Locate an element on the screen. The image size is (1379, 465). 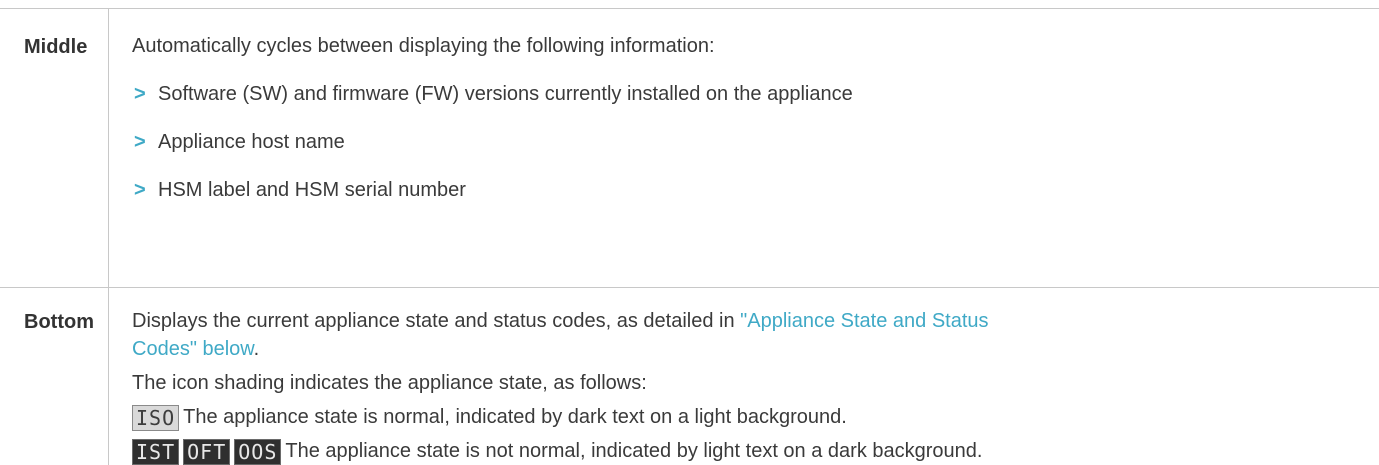
appliance-state-link: "Appliance State and Status is located at coordinates (864, 321).